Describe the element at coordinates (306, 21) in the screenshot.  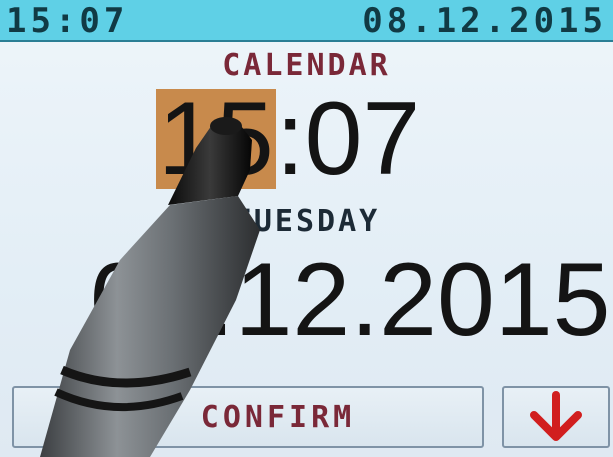
I see `status-bar: 15:07 08.12.2015` at that location.